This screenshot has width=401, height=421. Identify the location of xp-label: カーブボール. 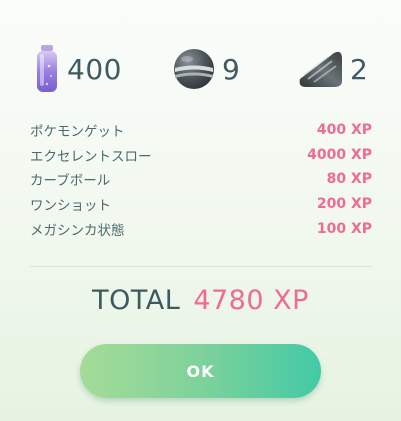
(70, 181).